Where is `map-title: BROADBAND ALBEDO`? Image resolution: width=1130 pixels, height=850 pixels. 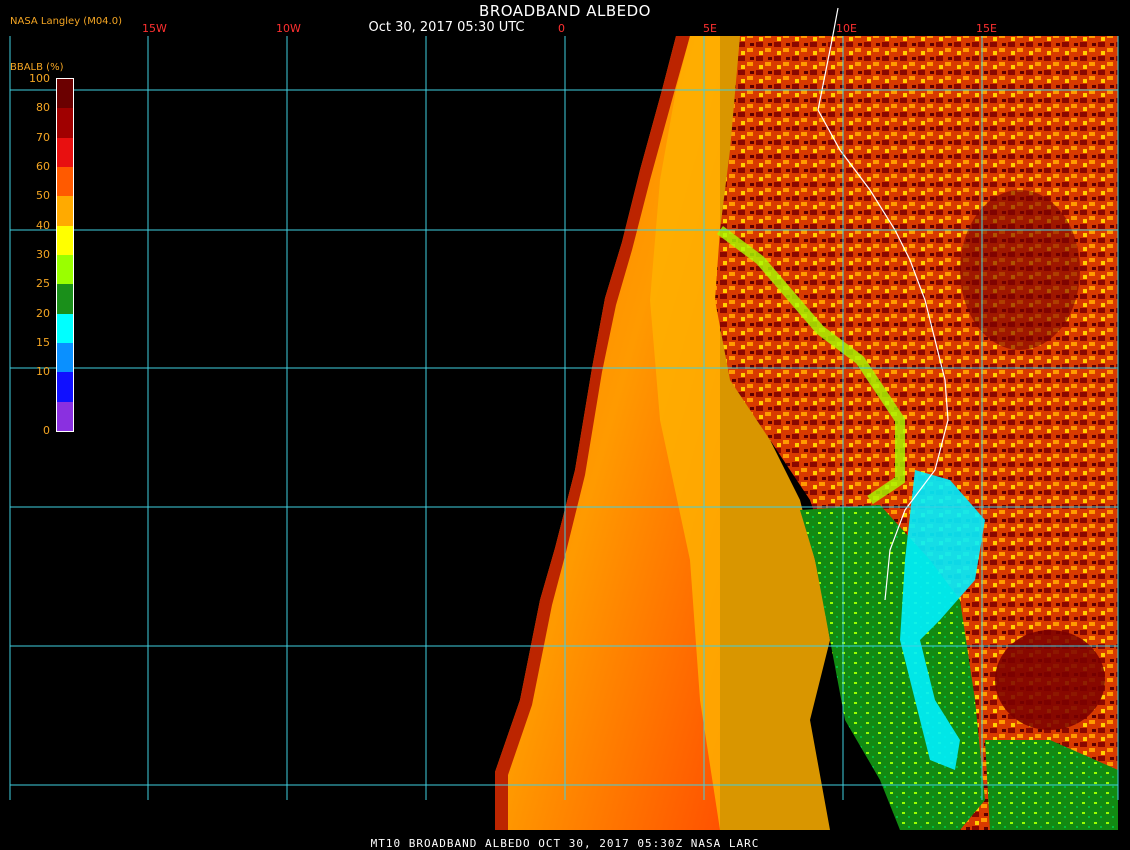
map-title: BROADBAND ALBEDO is located at coordinates (565, 11).